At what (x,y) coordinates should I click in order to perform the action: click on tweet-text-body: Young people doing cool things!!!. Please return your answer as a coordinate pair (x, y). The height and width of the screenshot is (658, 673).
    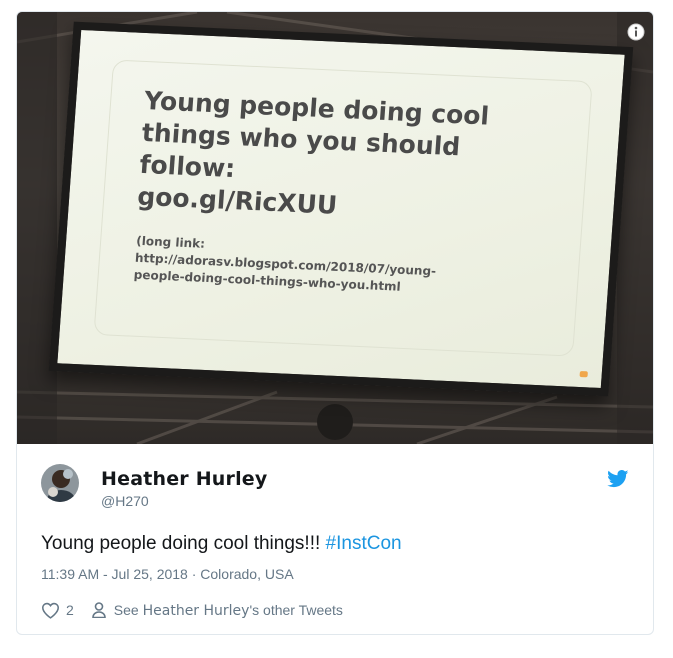
    Looking at the image, I should click on (183, 543).